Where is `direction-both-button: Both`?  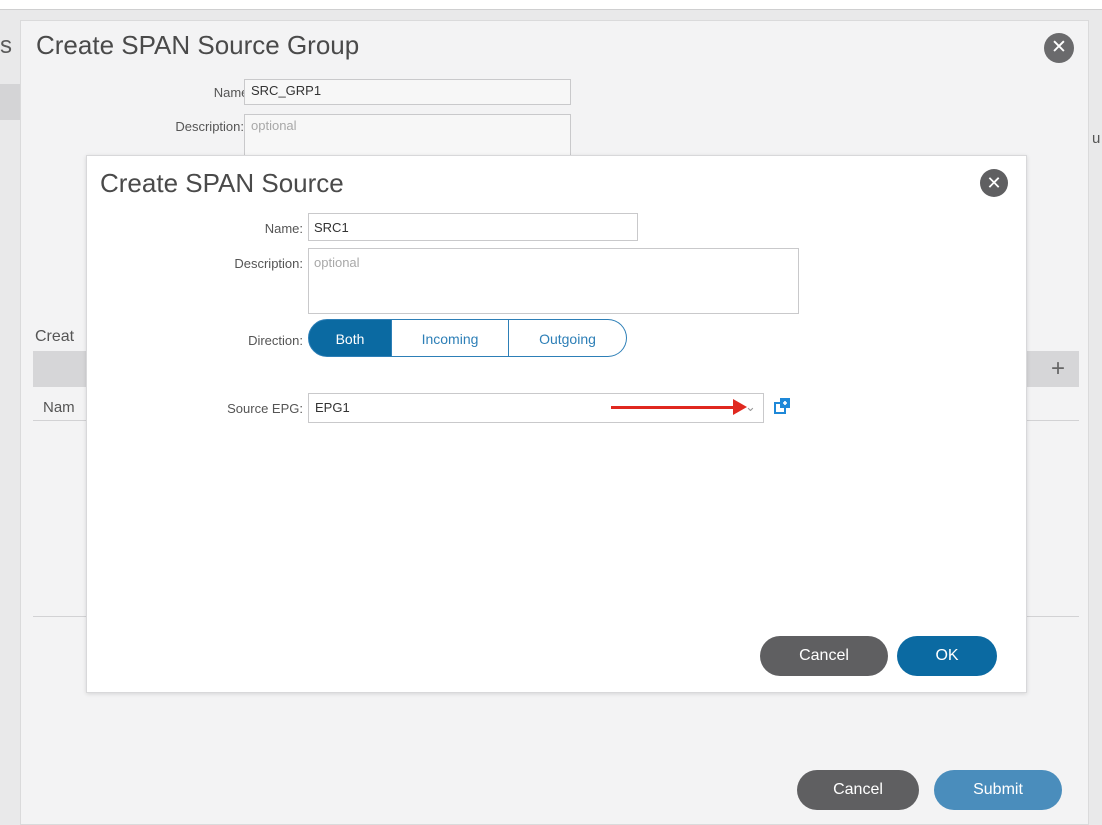
direction-both-button: Both is located at coordinates (350, 338).